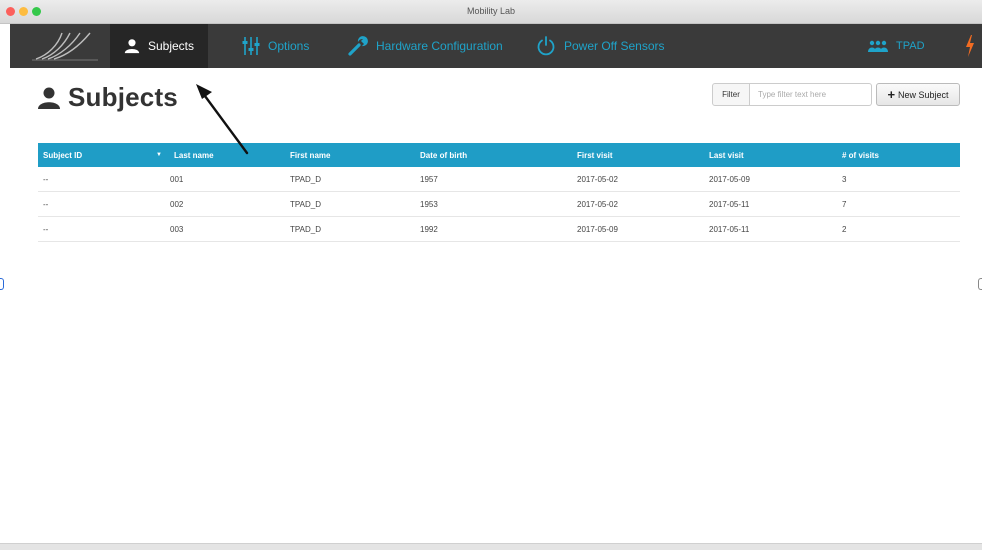 This screenshot has height=550, width=982. I want to click on bolt-icon, so click(970, 46).